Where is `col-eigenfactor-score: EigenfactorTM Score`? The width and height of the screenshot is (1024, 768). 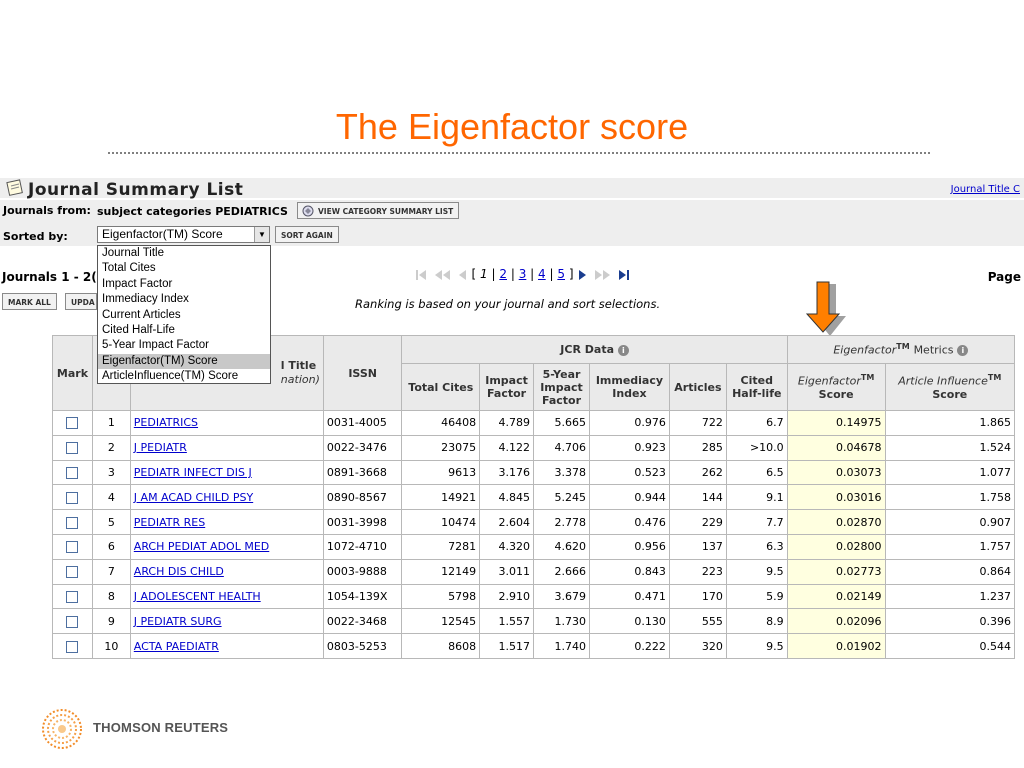
col-eigenfactor-score: EigenfactorTM Score is located at coordinates (836, 387).